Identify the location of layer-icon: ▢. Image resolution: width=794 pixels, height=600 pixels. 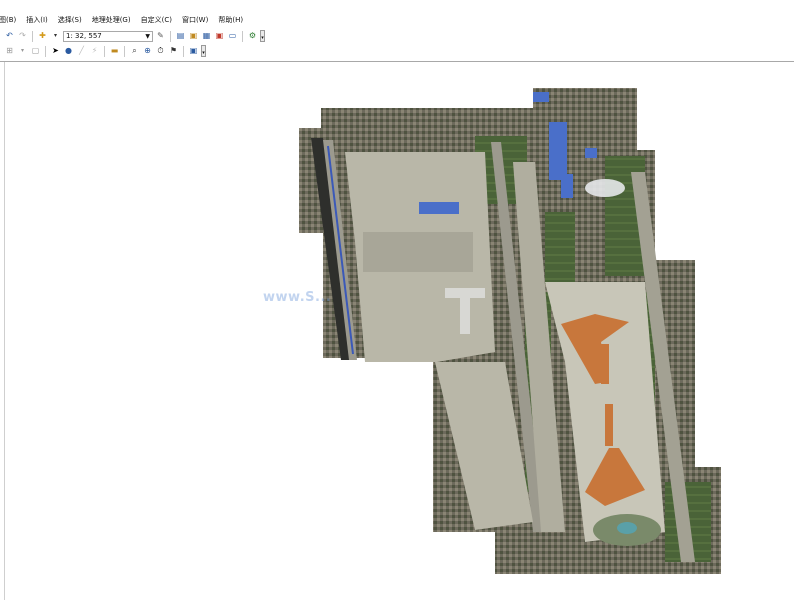
(35, 51).